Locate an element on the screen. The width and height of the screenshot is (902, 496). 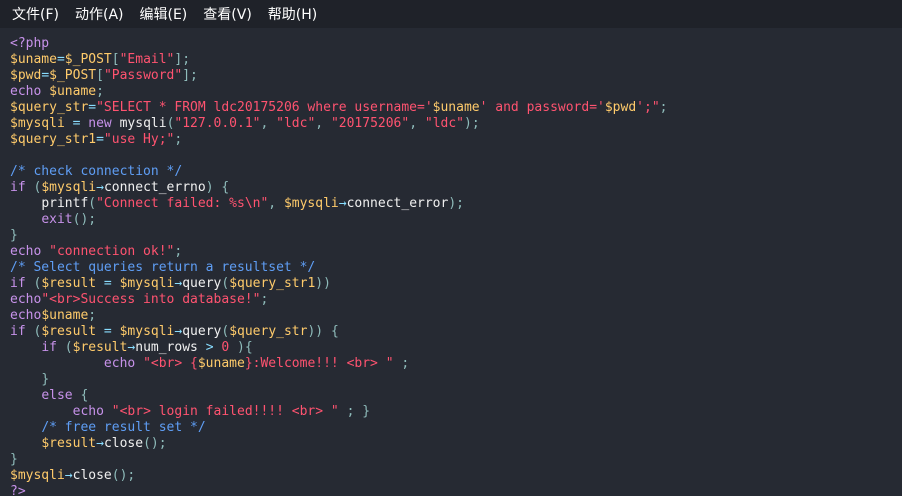
menu-view: 查看(V) is located at coordinates (227, 14).